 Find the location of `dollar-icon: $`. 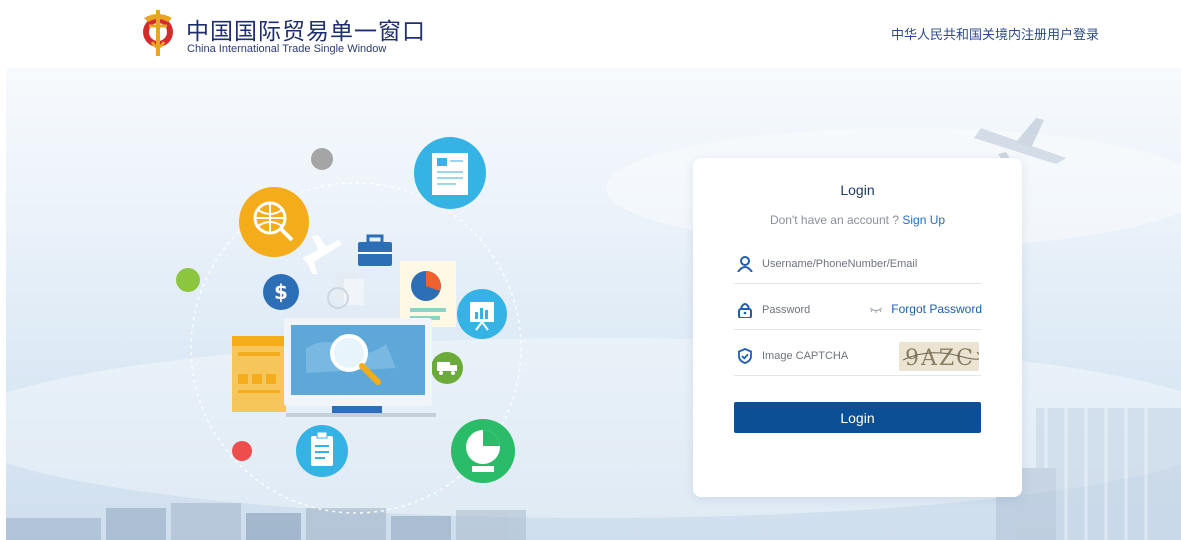

dollar-icon: $ is located at coordinates (281, 292).